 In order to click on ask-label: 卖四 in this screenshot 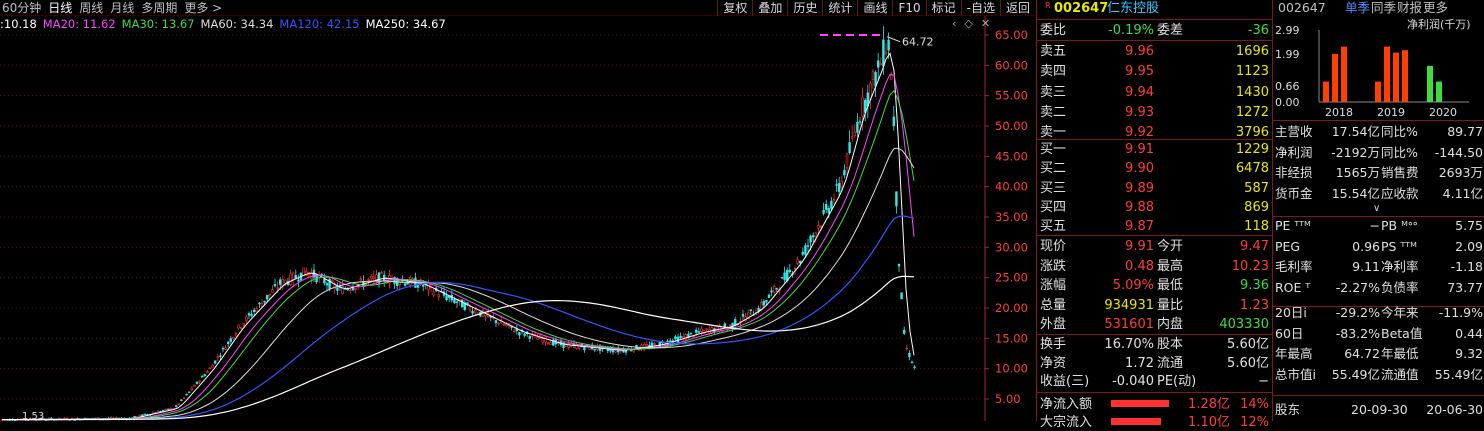, I will do `click(1053, 72)`.